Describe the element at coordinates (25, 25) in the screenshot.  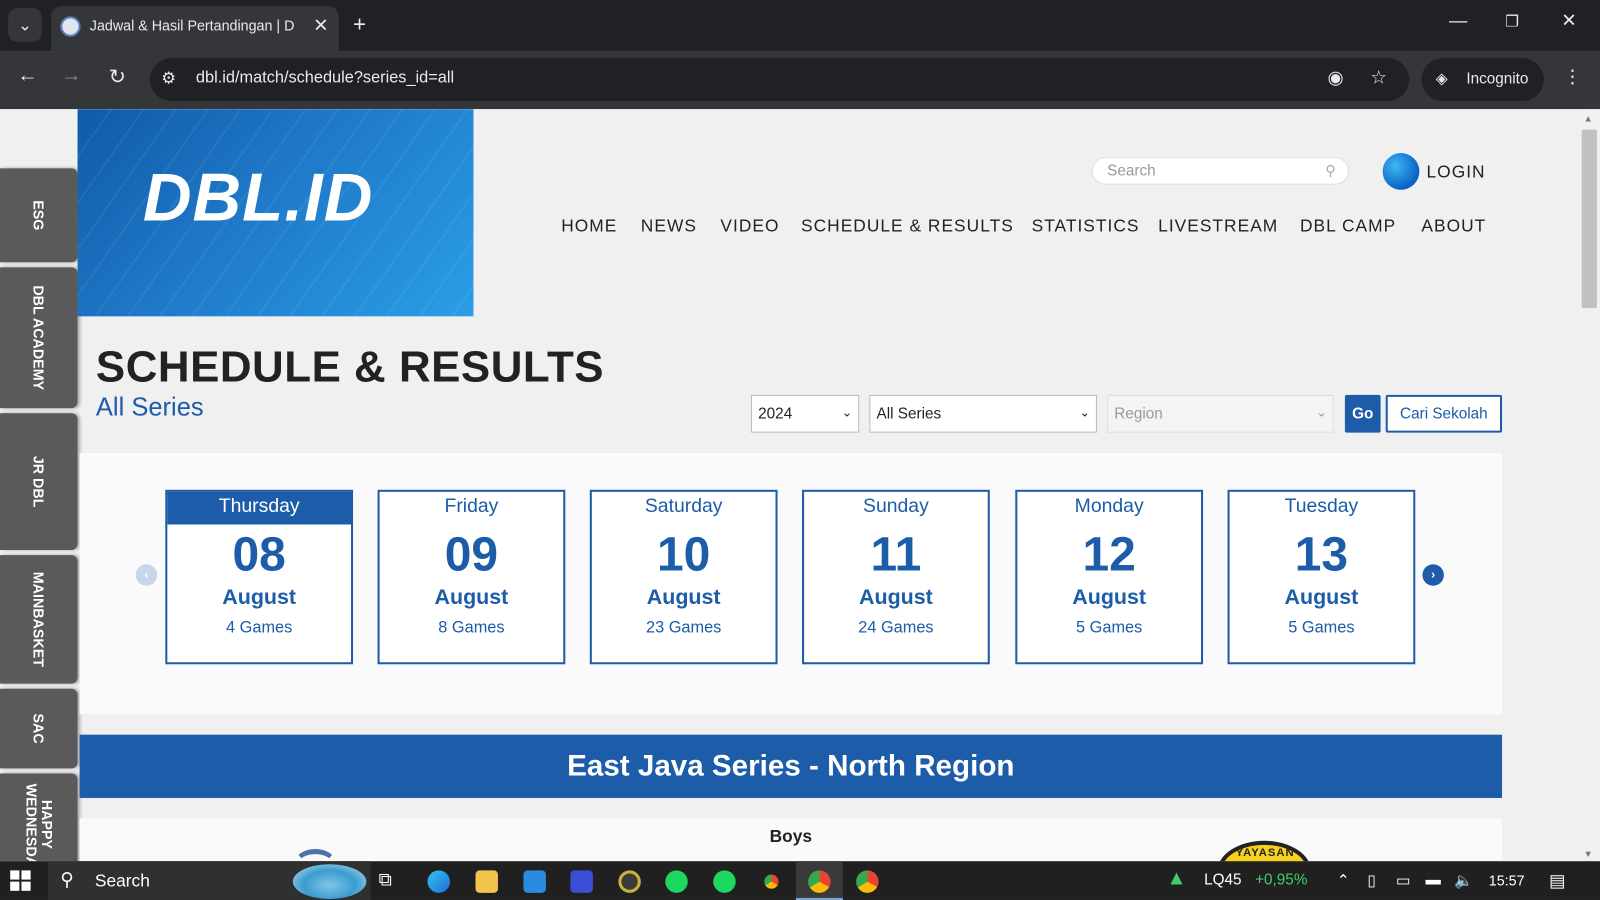
I see `tab-search-chevron-icon: ⌄` at that location.